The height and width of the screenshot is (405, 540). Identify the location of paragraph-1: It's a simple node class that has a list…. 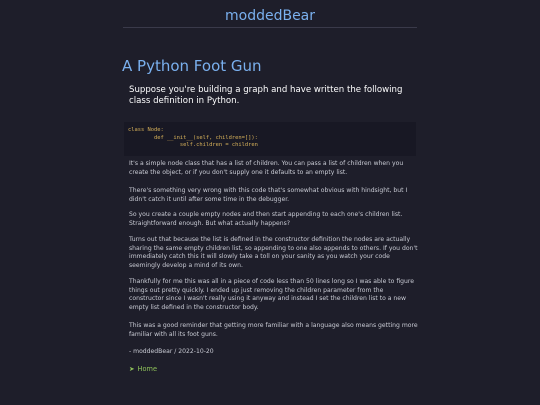
(266, 168).